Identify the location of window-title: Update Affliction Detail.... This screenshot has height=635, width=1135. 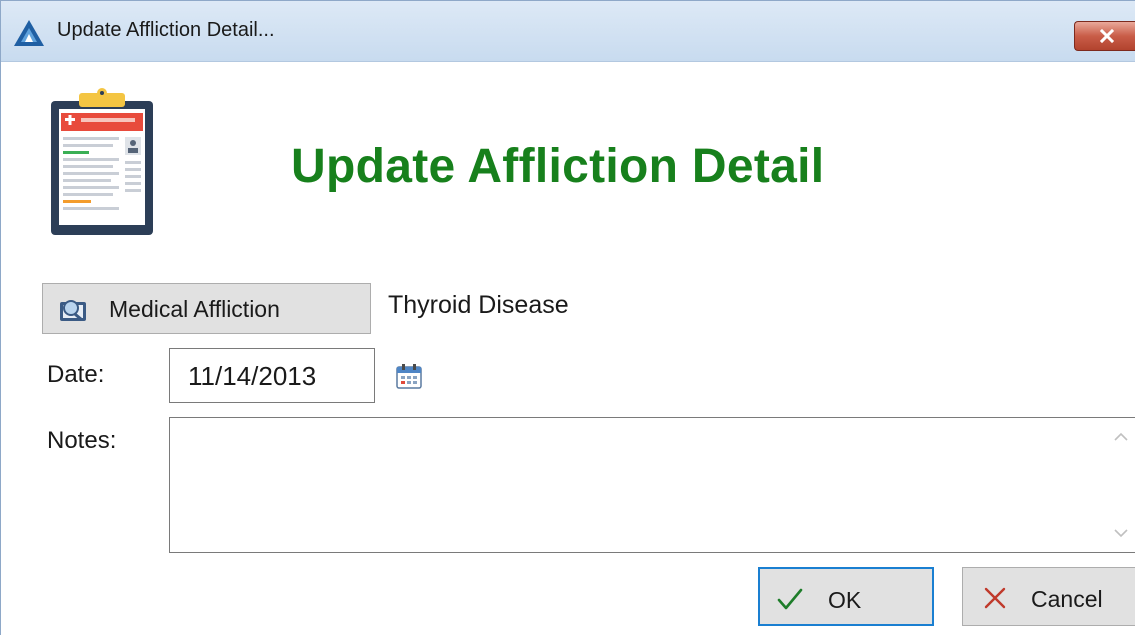
(166, 30).